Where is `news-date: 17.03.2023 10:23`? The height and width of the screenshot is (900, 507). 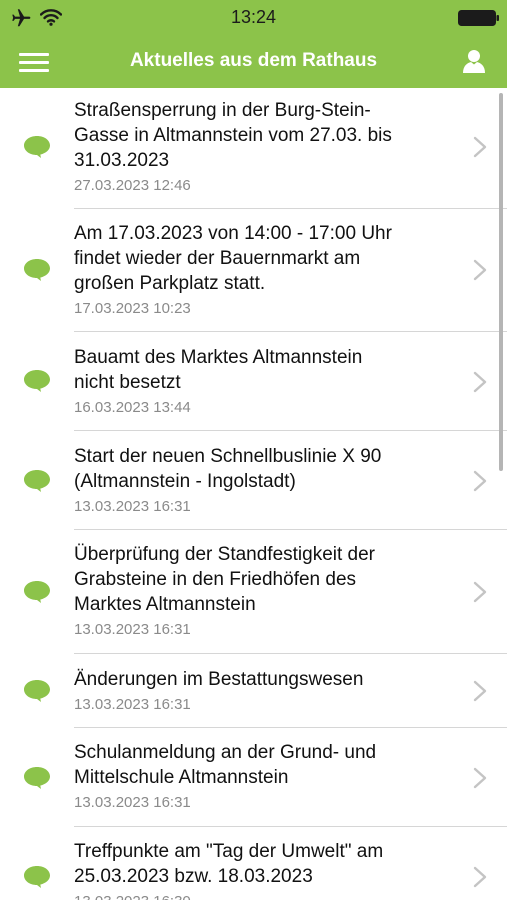
news-date: 17.03.2023 10:23 is located at coordinates (132, 308).